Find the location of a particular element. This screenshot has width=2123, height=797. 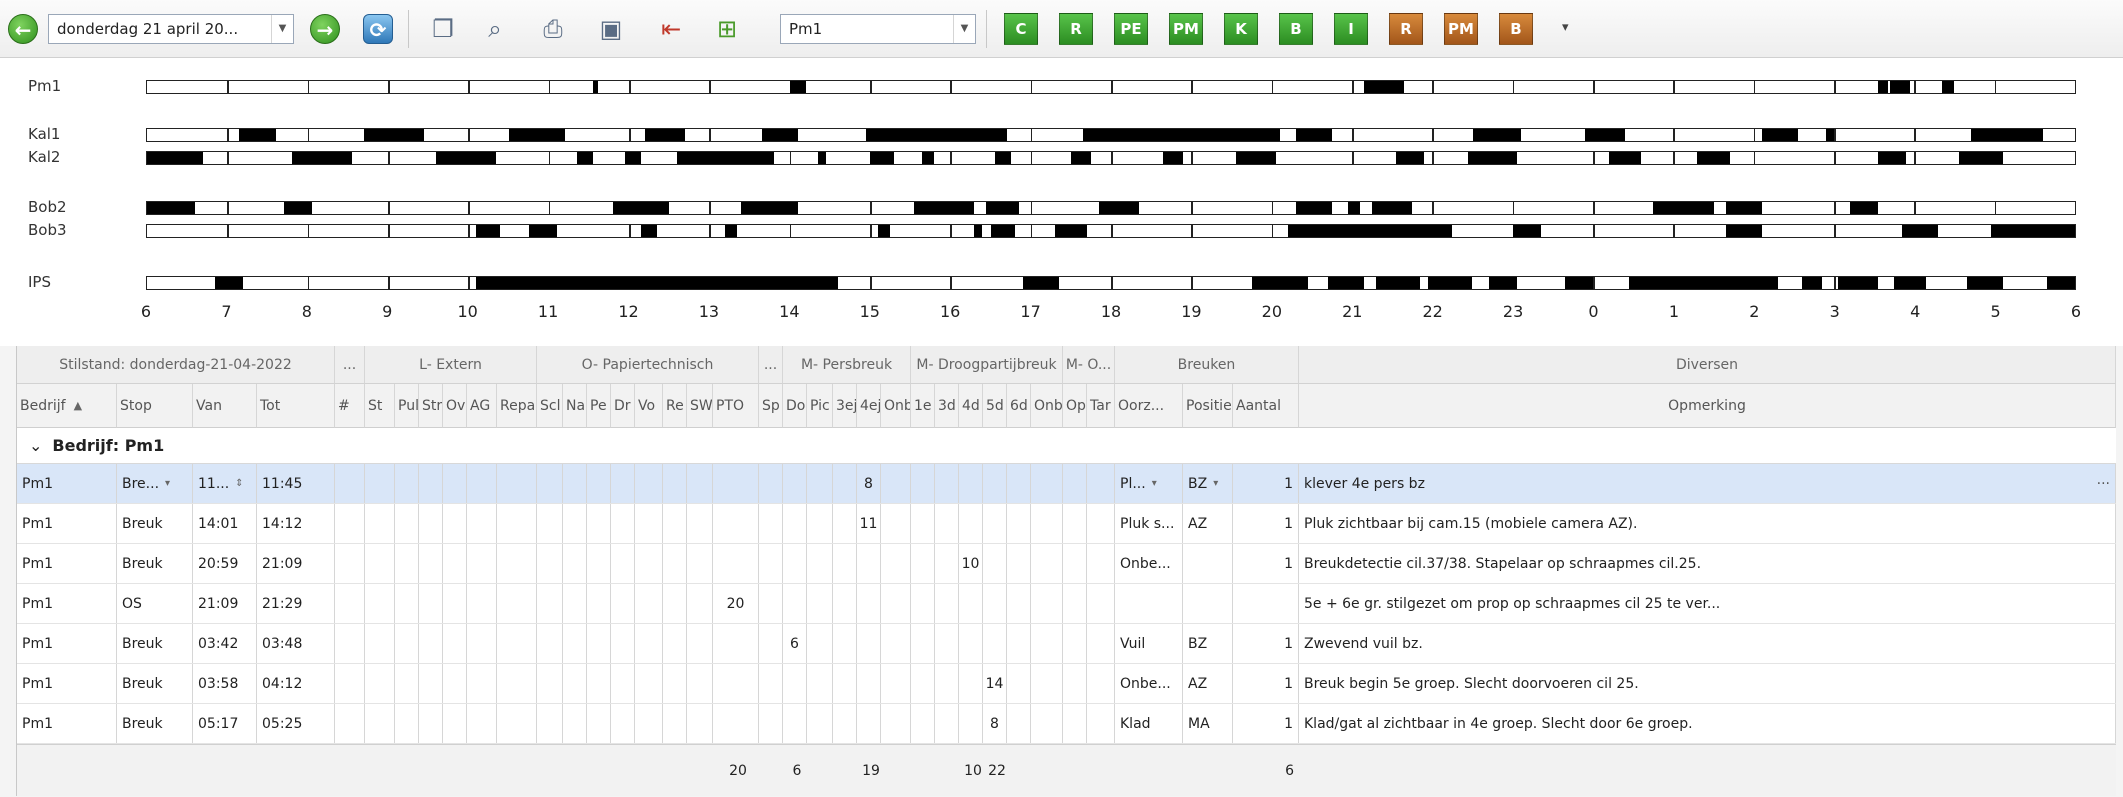

column-header-aantal: Aantal is located at coordinates (1266, 406).